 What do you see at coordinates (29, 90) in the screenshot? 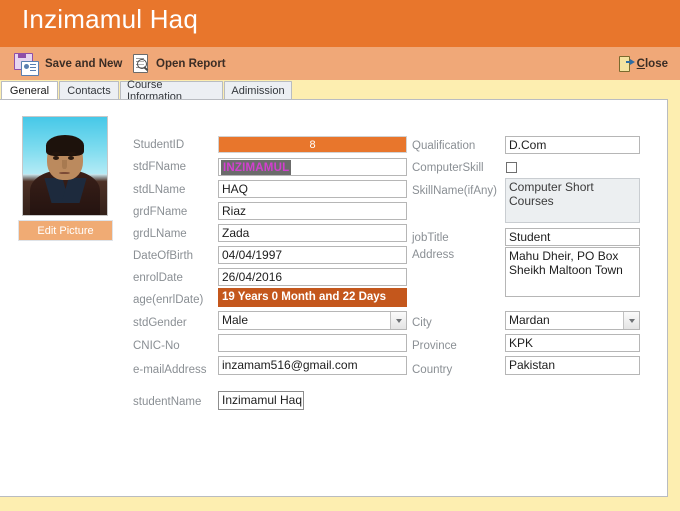
I see `tab-general: General` at bounding box center [29, 90].